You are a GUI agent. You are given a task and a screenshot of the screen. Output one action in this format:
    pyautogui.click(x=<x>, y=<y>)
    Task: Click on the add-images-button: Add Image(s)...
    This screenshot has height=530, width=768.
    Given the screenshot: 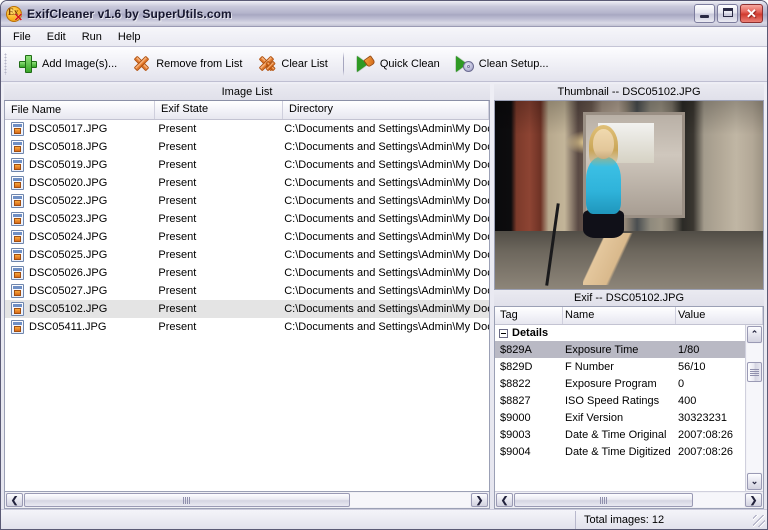 What is the action you would take?
    pyautogui.click(x=69, y=64)
    